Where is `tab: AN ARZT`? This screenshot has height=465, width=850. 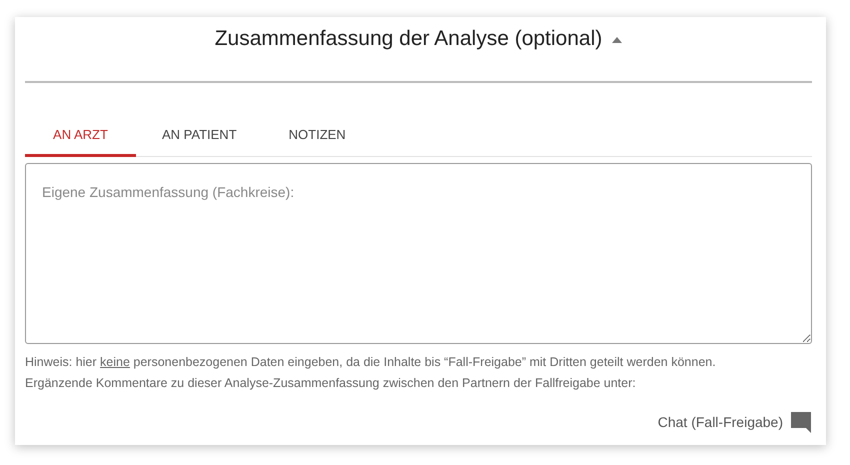 tab: AN ARZT is located at coordinates (80, 135).